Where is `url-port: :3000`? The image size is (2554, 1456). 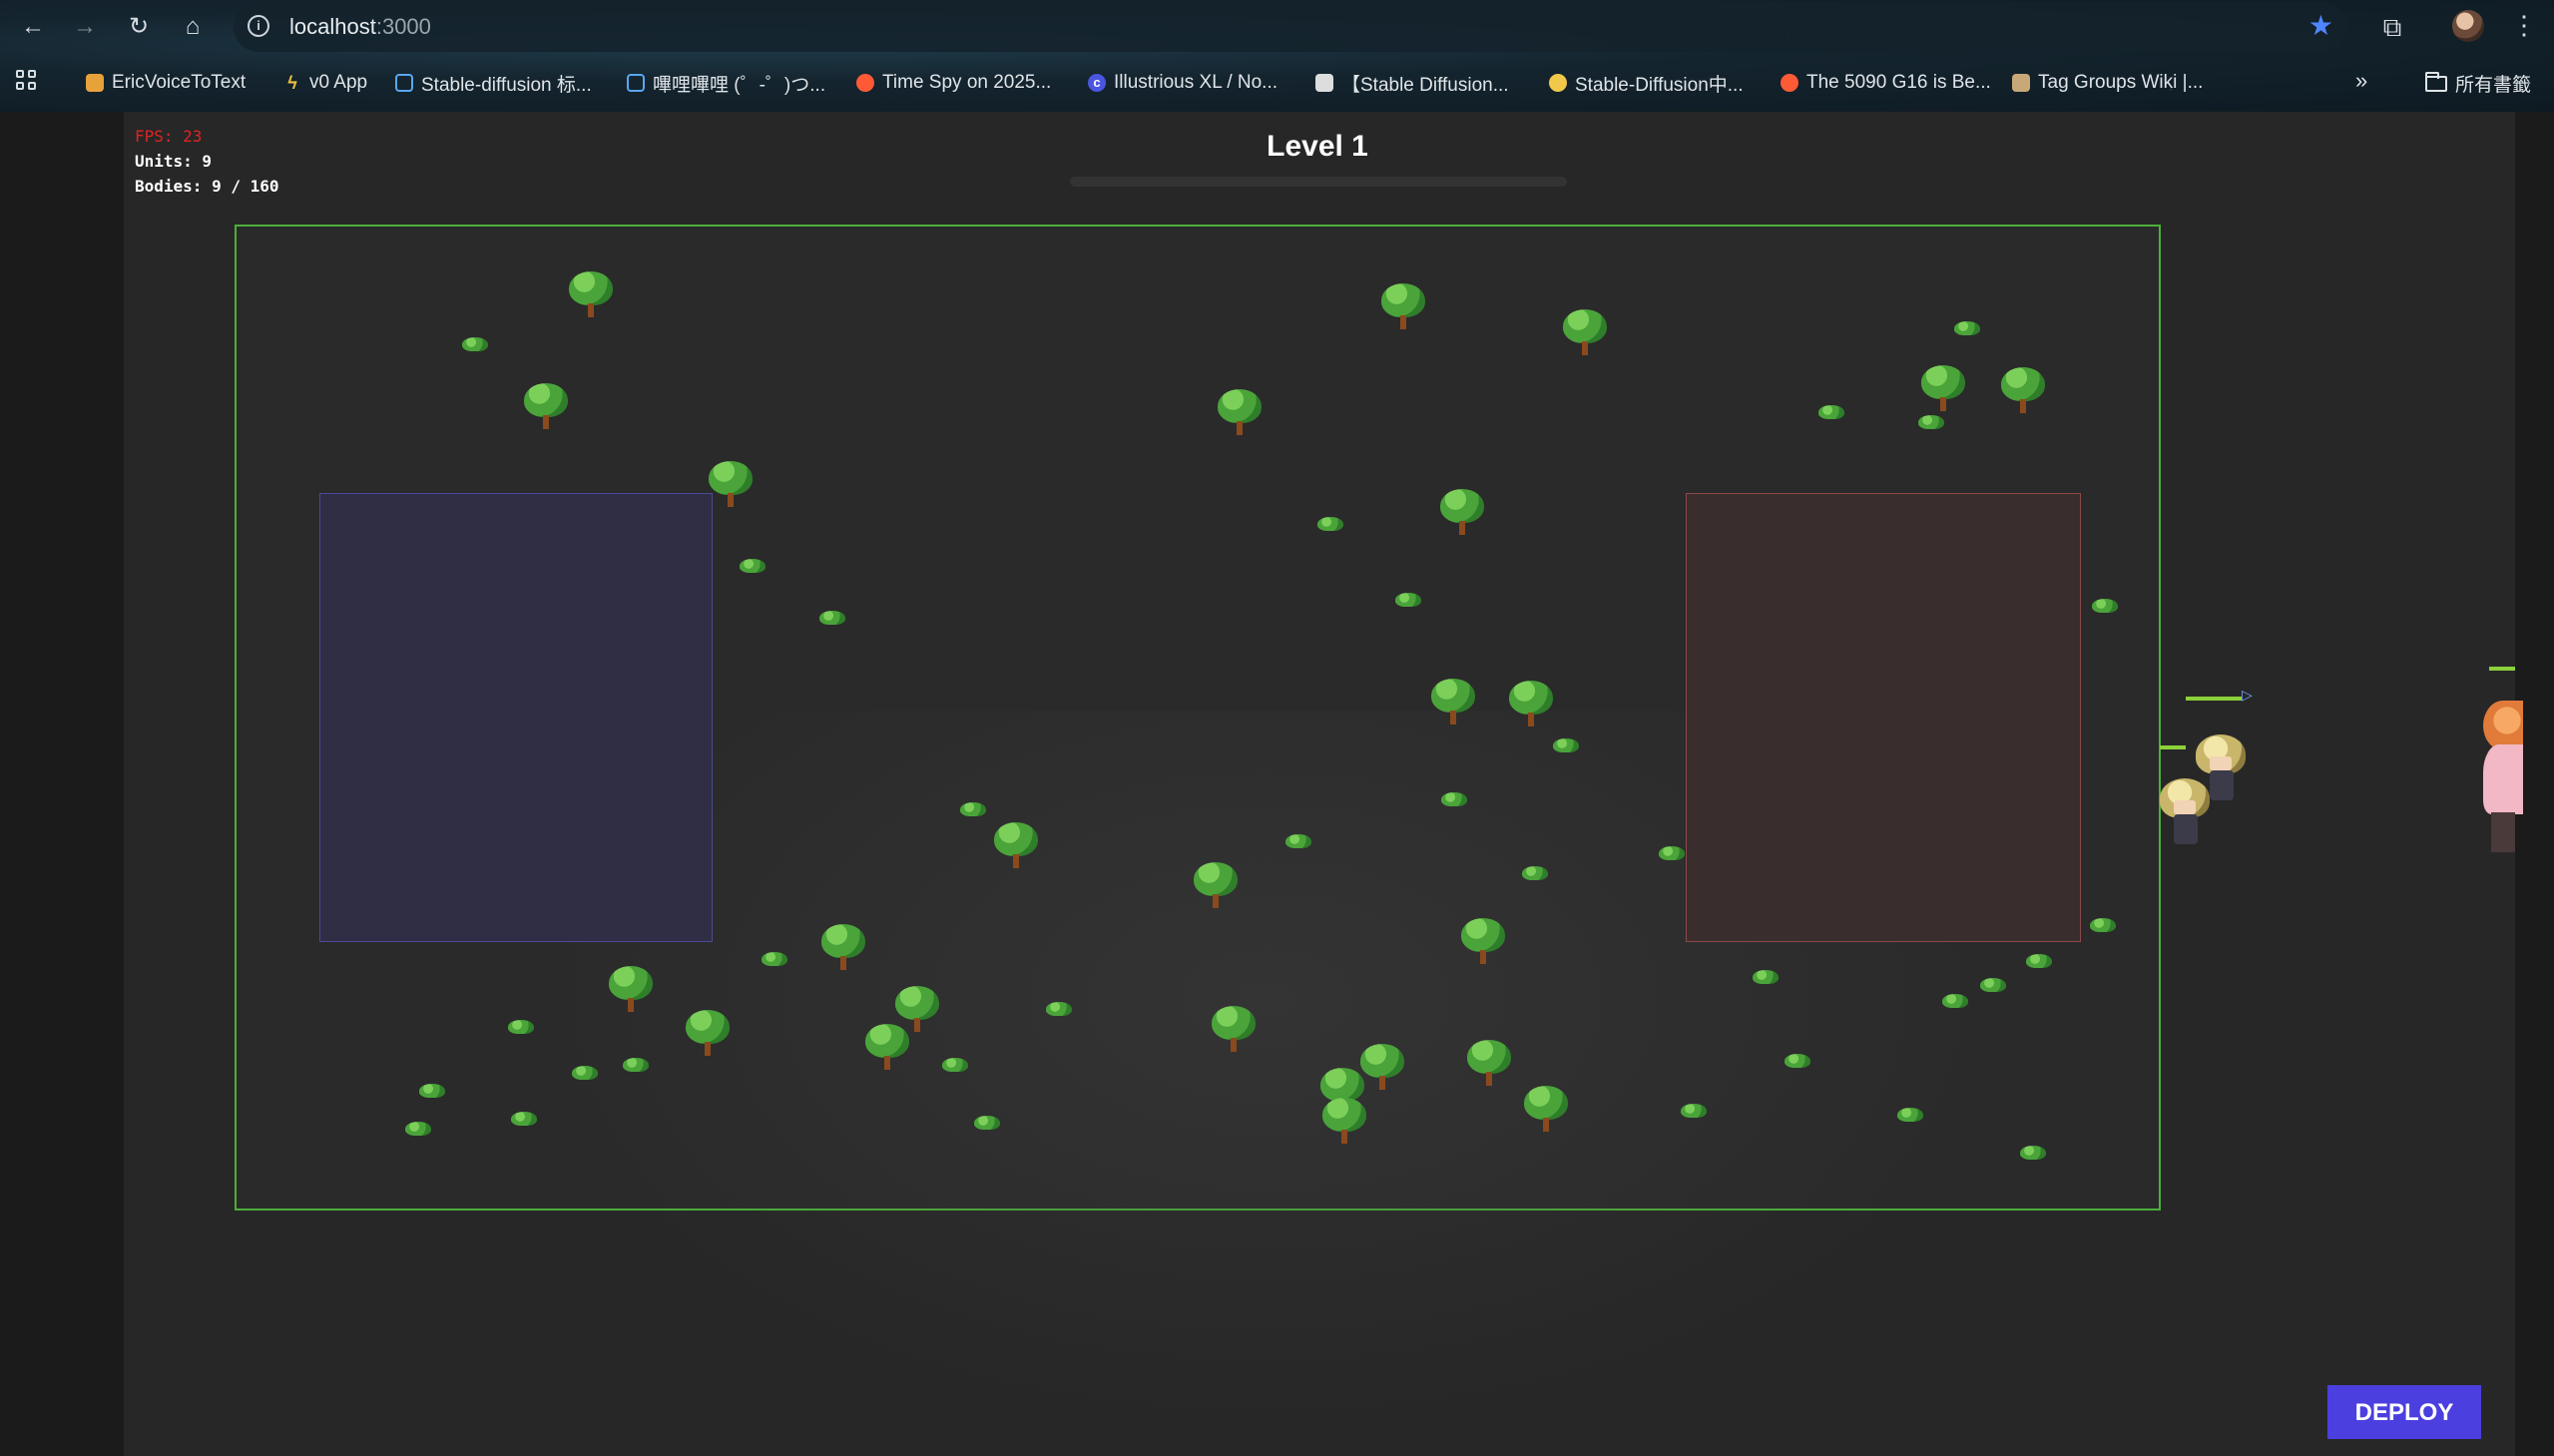
url-port: :3000 is located at coordinates (403, 26).